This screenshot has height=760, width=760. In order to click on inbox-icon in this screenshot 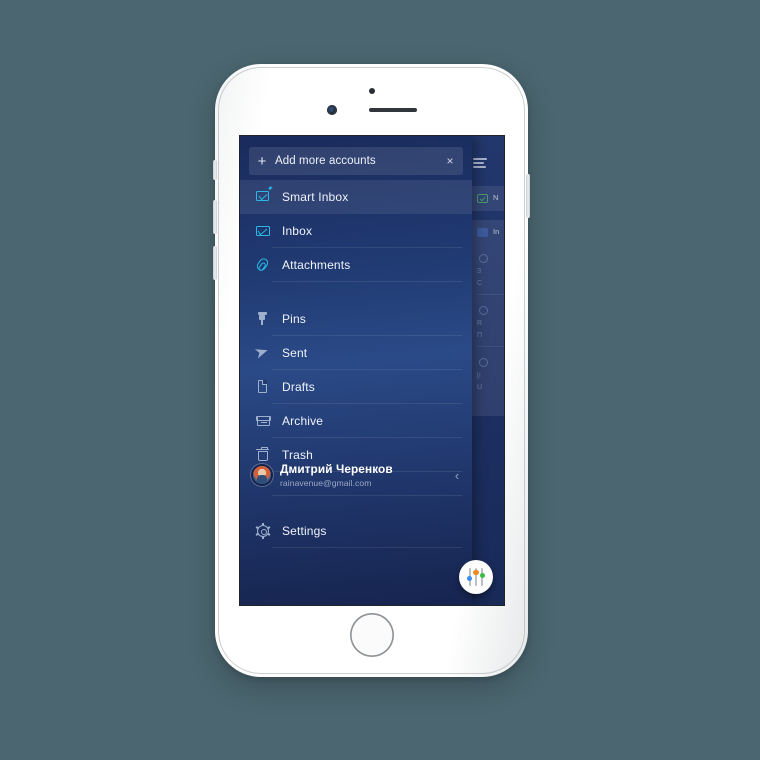, I will do `click(482, 232)`.